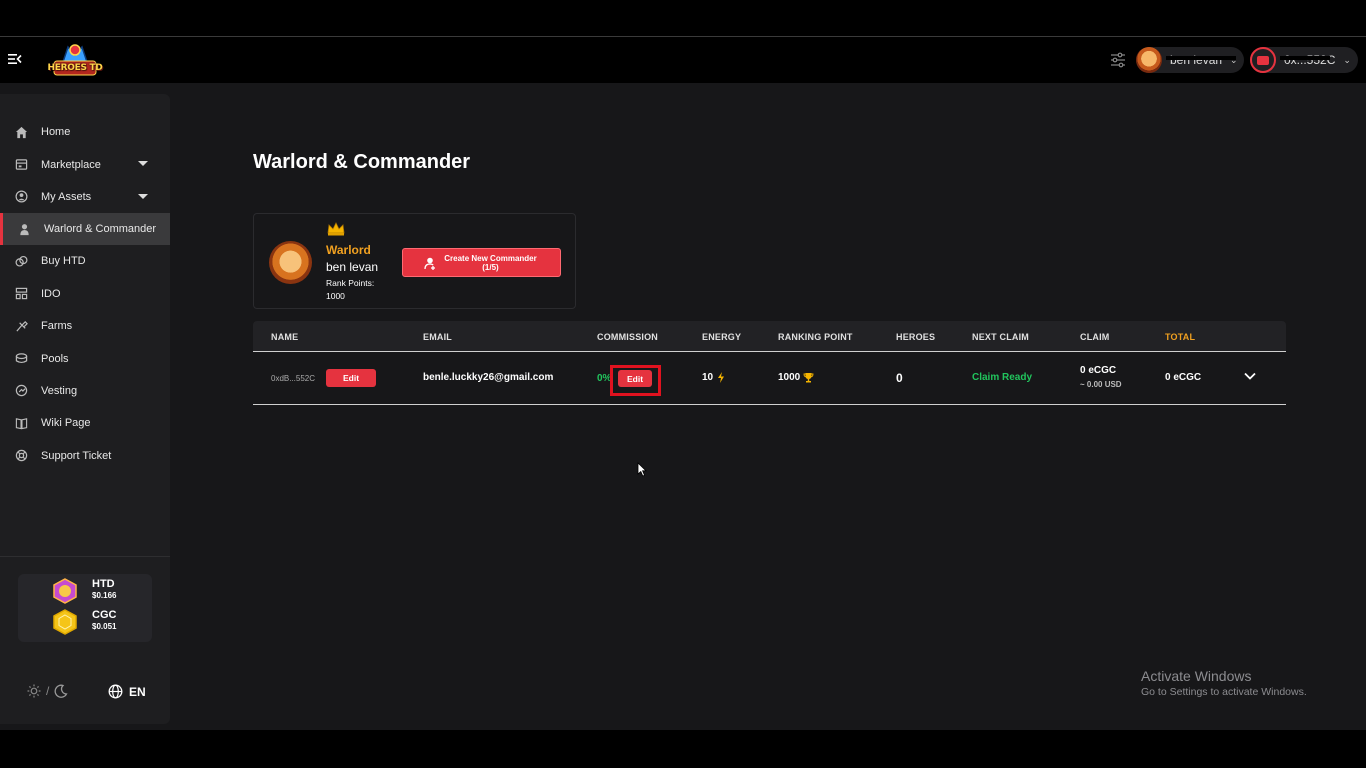  I want to click on claim-usd-value: ~ 0.00 USD, so click(1101, 384).